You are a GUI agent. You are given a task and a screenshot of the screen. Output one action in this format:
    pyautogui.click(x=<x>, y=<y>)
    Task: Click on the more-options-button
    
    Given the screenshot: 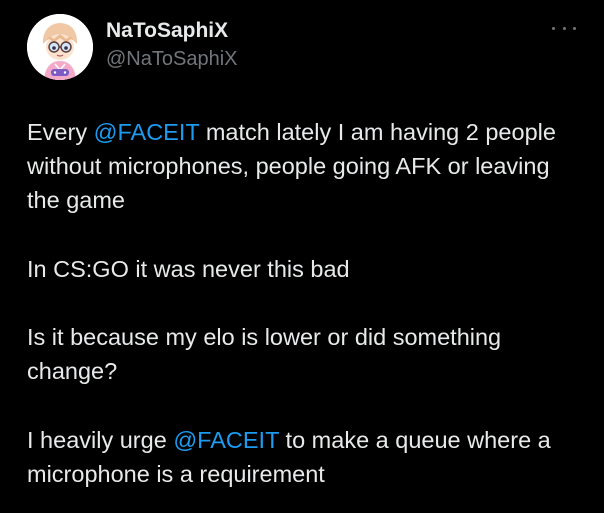 What is the action you would take?
    pyautogui.click(x=564, y=28)
    